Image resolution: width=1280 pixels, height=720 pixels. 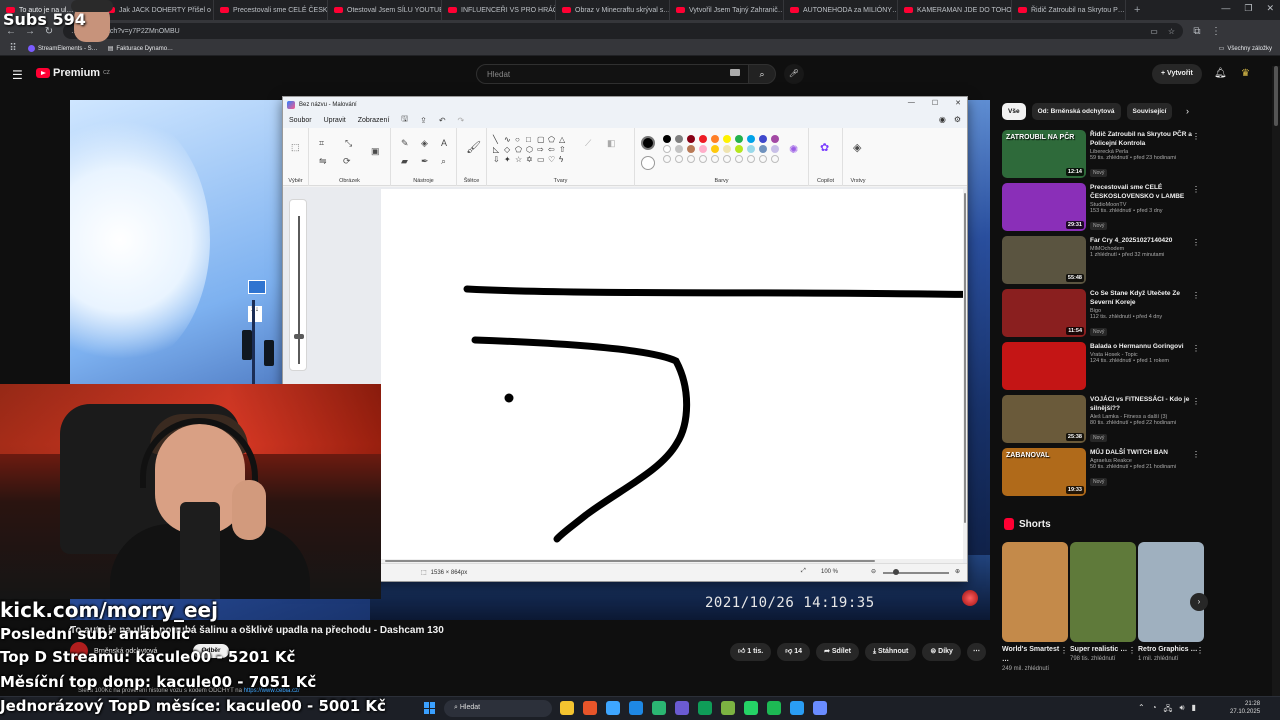 What do you see at coordinates (1044, 154) in the screenshot?
I see `video-thumbnail: ZATROUBIL NA PČR 12:14` at bounding box center [1044, 154].